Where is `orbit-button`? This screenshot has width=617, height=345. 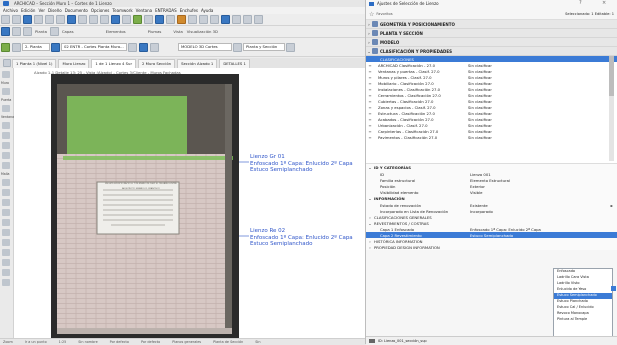
orbit-button is located at coordinates (236, 19).